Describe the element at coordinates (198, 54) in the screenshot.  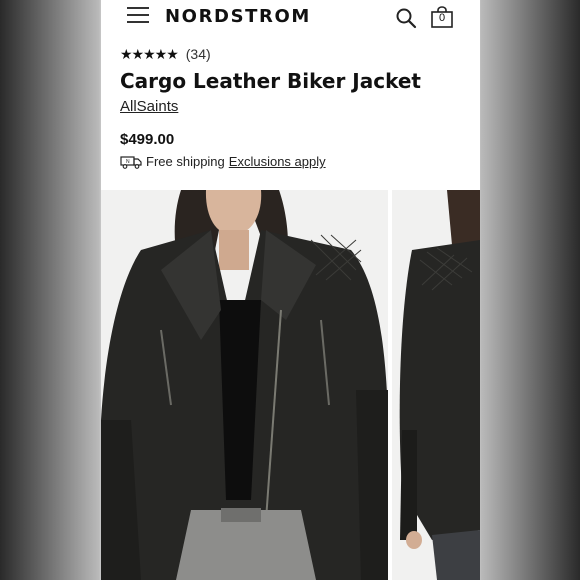
I see `review-count: (34)` at that location.